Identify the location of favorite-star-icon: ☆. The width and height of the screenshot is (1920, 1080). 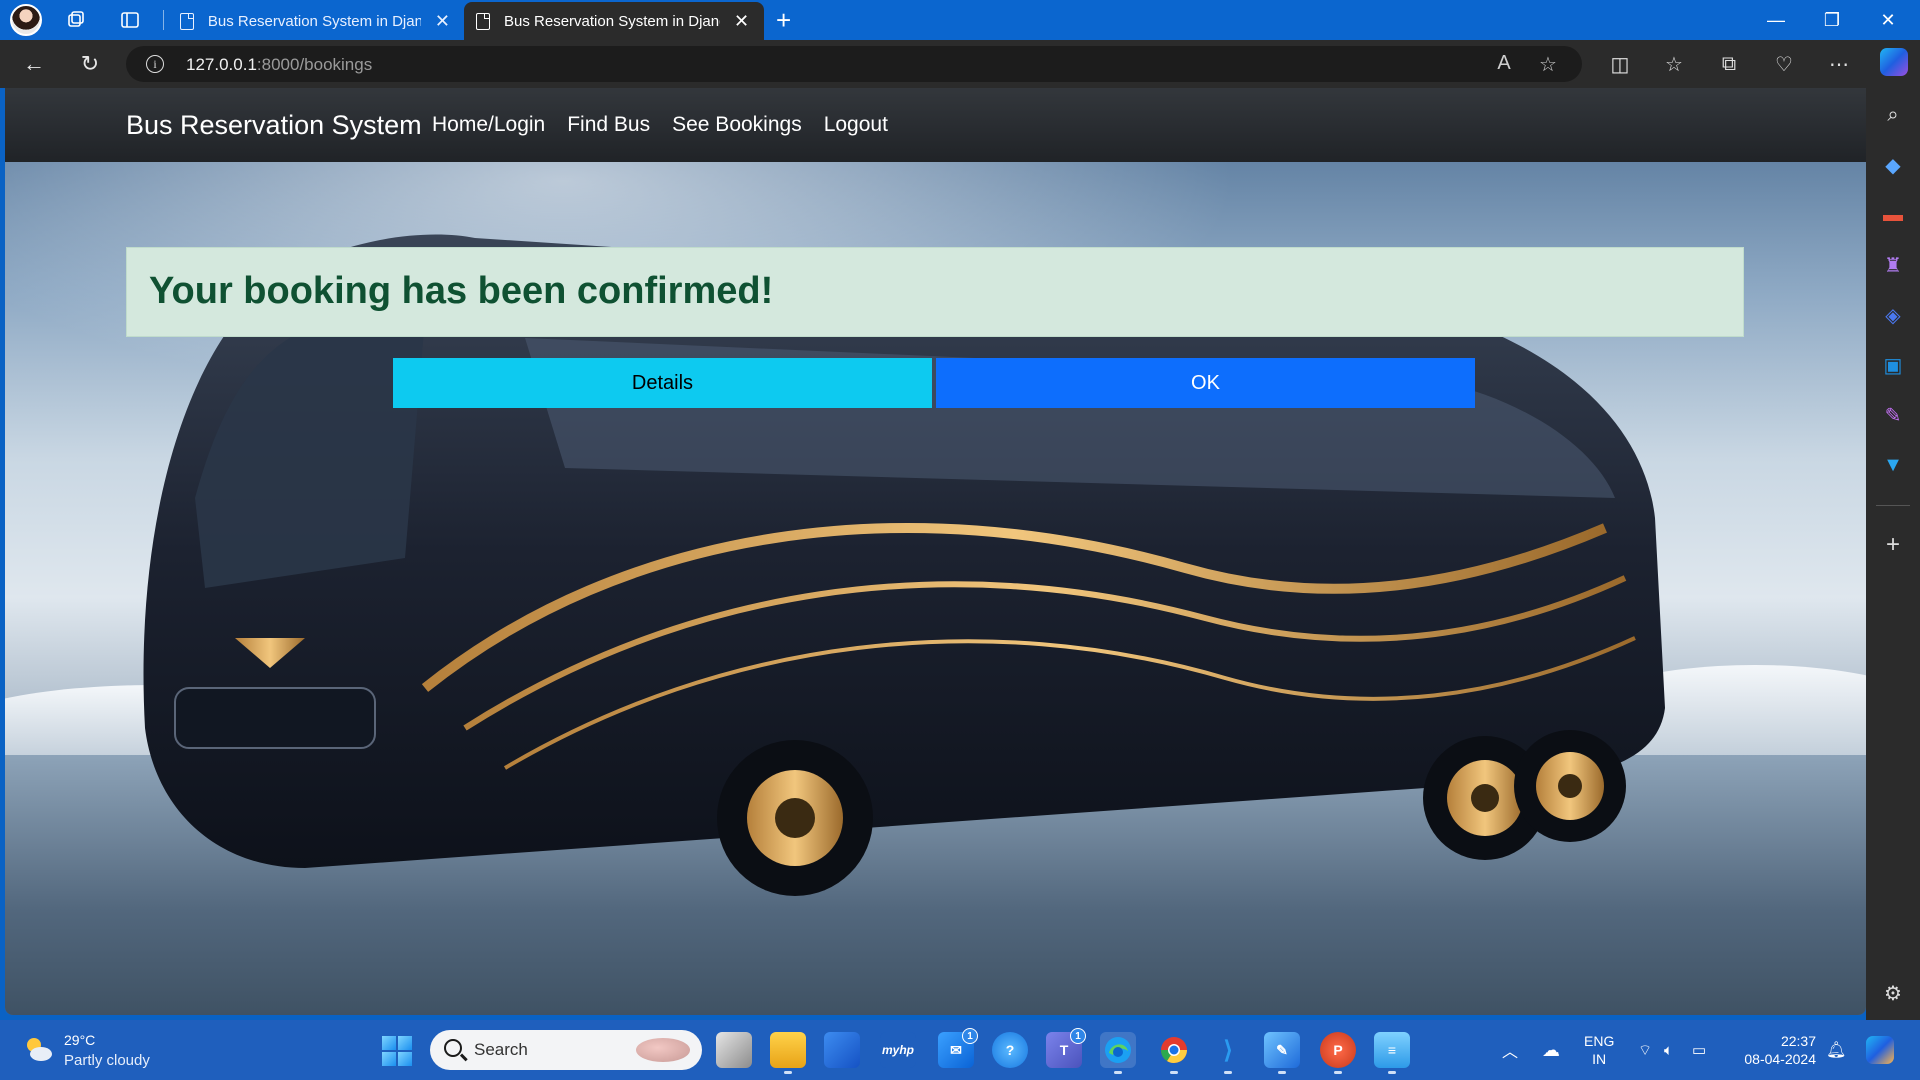
(1548, 64).